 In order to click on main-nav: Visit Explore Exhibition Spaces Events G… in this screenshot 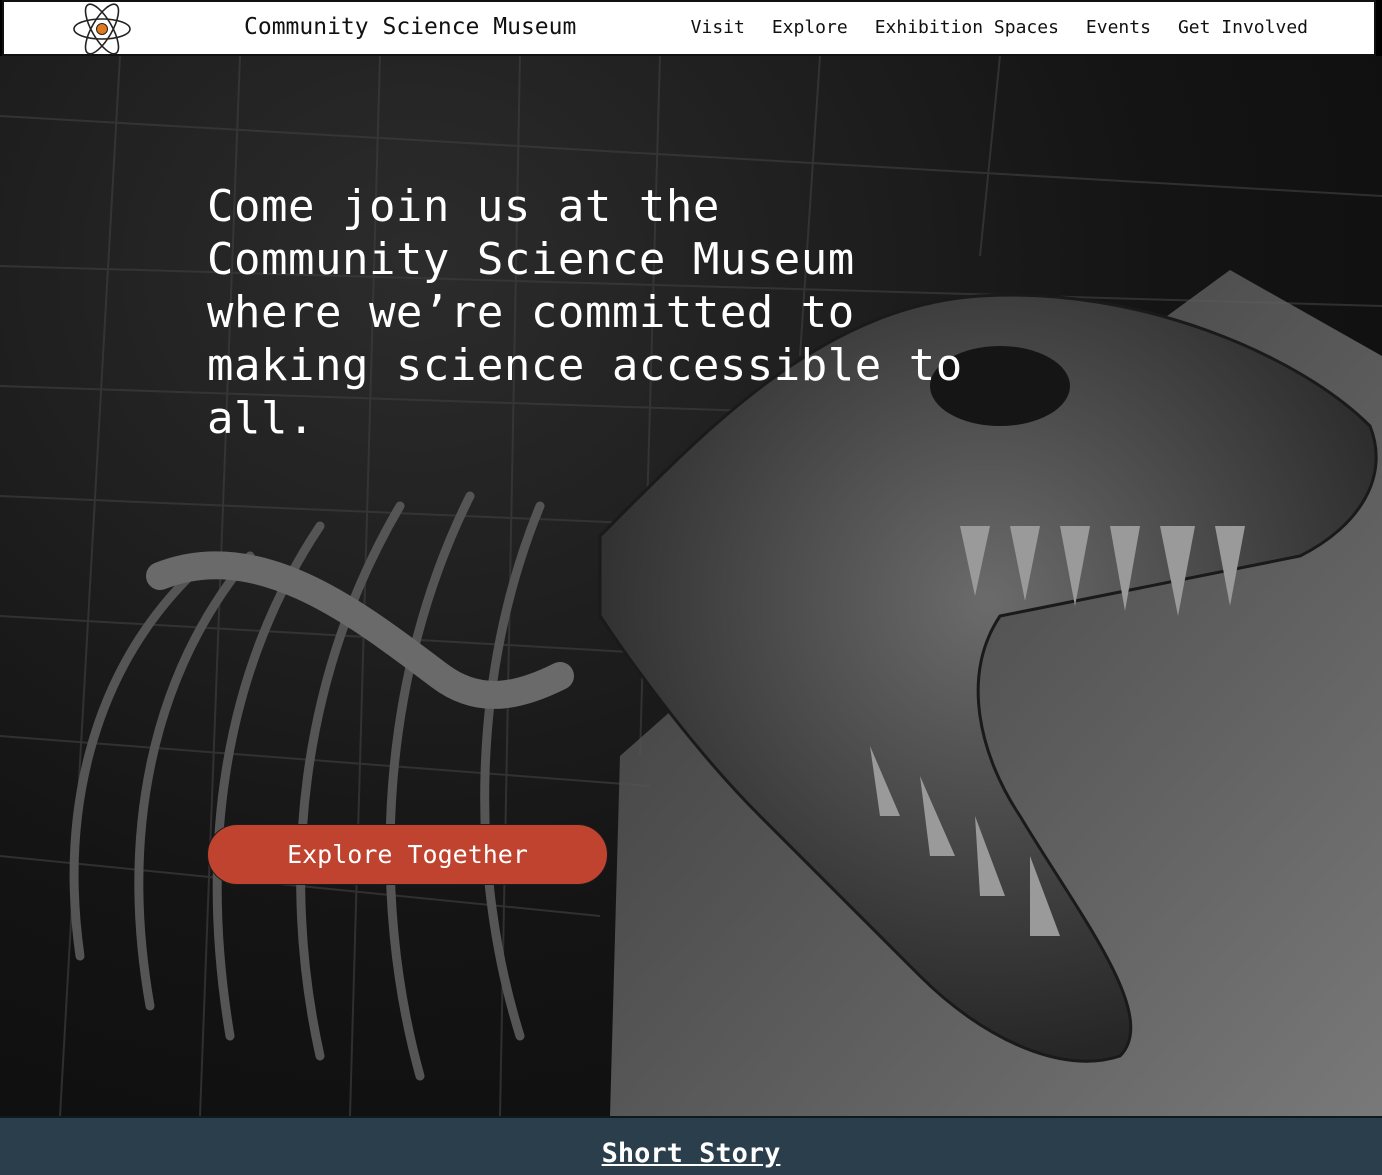, I will do `click(999, 27)`.